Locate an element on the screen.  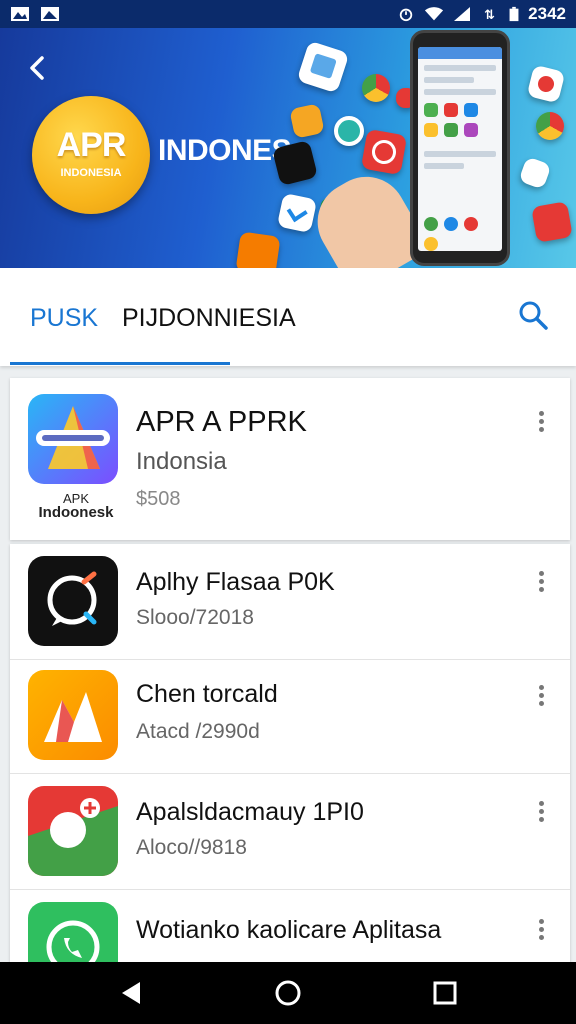
tab-bar: PUSK PIJDONNIESIA is located at coordinates (288, 317).